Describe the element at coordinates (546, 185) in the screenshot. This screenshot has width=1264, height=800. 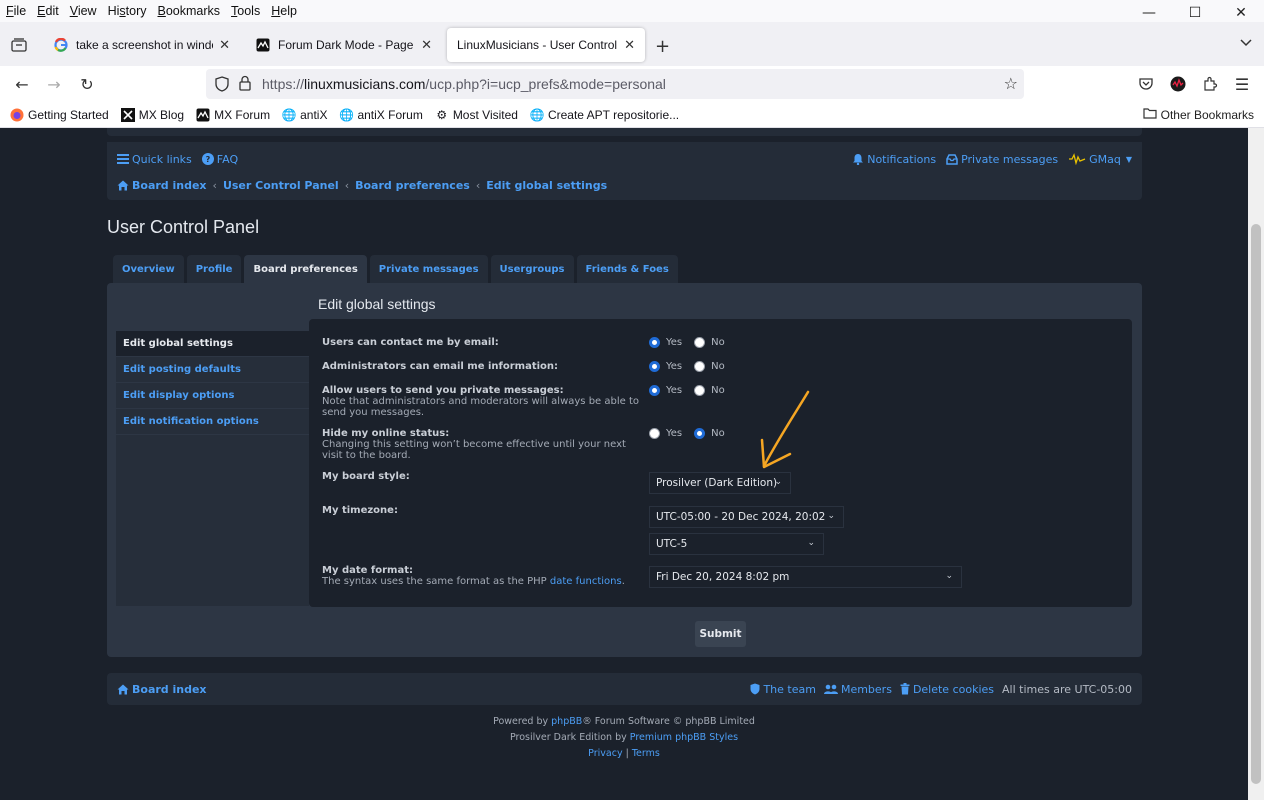
I see `breadcrumb-edit-global-settings: Edit global settings` at that location.